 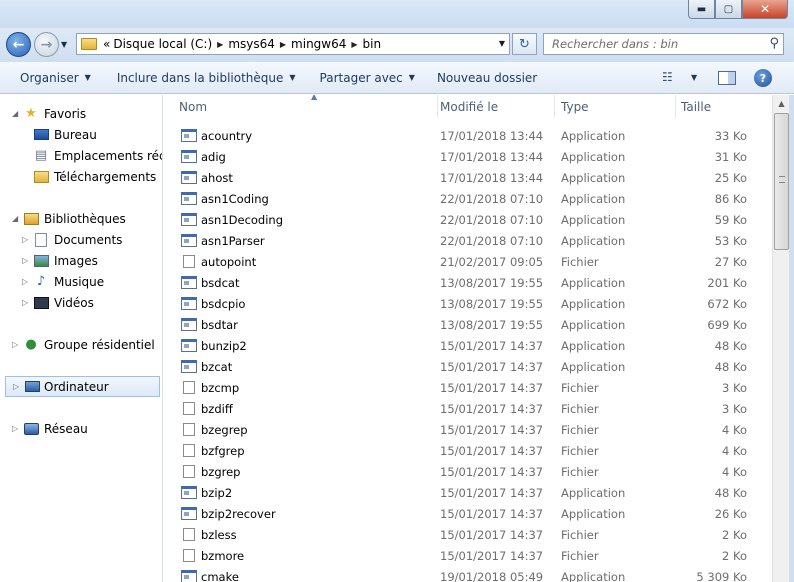 What do you see at coordinates (468, 135) in the screenshot?
I see `file-row: acountry 17/01/2018 13:44 Application 33 Ko` at bounding box center [468, 135].